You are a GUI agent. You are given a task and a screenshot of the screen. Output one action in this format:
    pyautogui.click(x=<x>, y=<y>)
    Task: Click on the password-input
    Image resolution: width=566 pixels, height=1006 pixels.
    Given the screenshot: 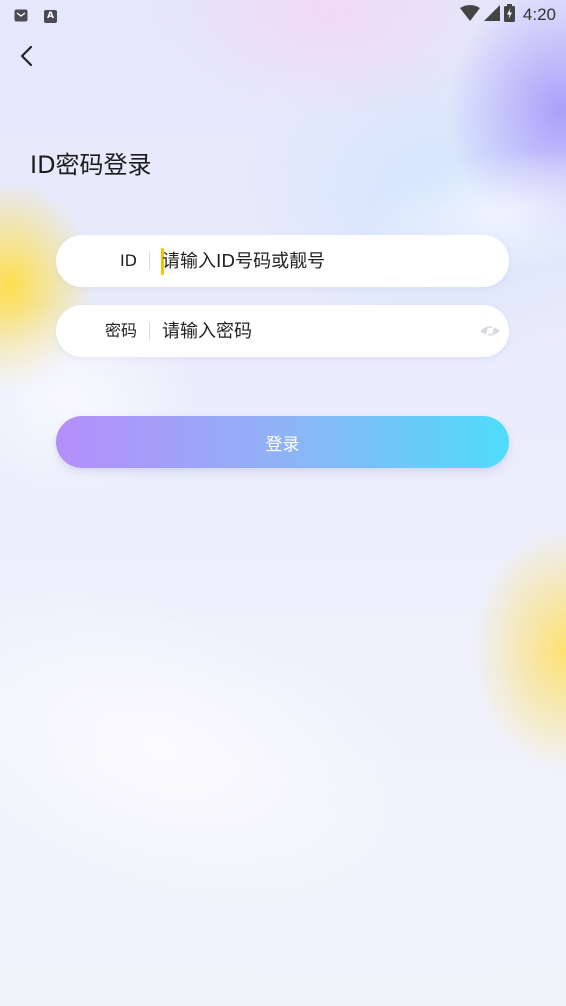 What is the action you would take?
    pyautogui.click(x=312, y=331)
    